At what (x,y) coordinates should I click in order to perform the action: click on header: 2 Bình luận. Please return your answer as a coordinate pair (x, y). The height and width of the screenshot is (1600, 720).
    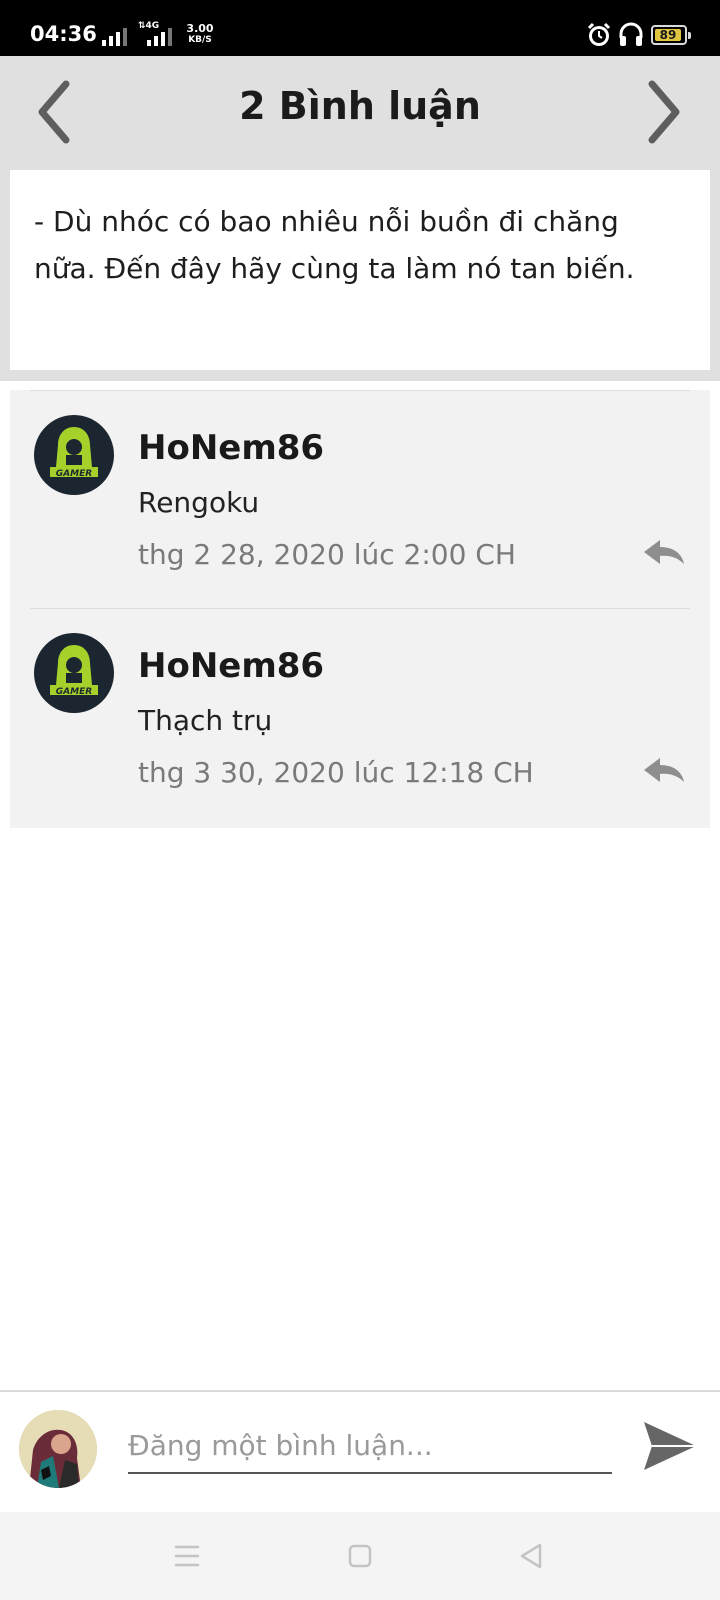
    Looking at the image, I should click on (360, 112).